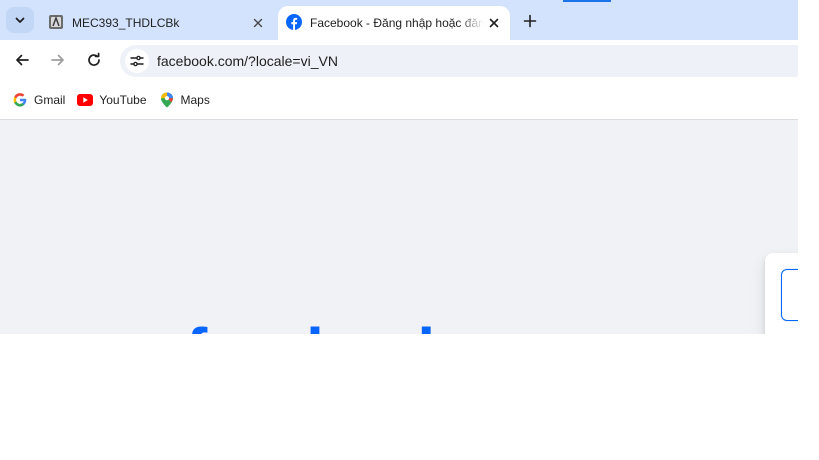 The image size is (819, 460). I want to click on site-info-button, so click(137, 61).